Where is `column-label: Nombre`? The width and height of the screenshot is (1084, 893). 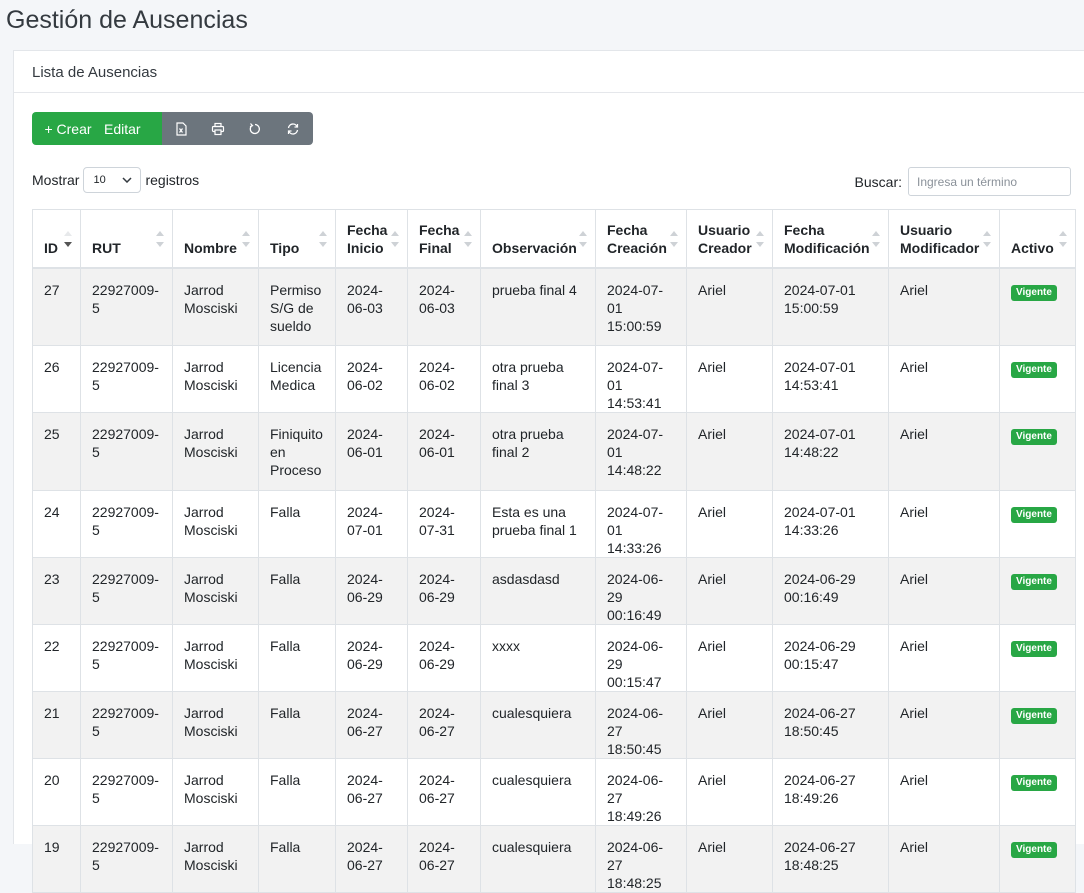
column-label: Nombre is located at coordinates (210, 247).